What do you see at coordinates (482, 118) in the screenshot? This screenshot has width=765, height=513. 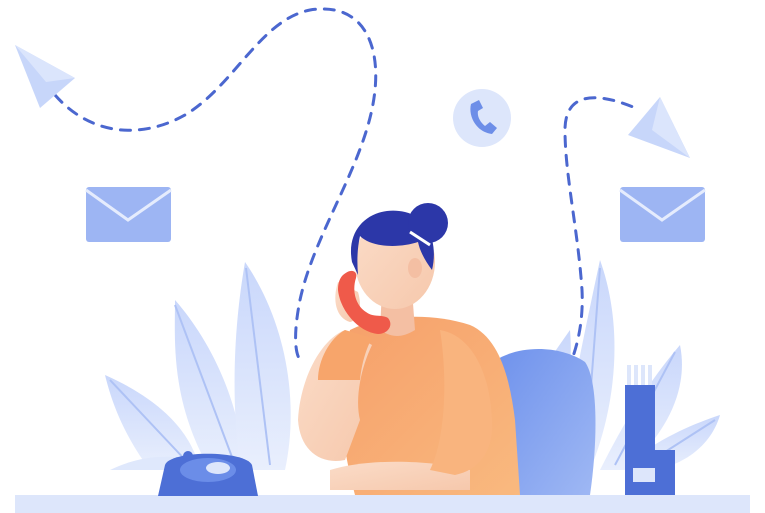 I see `phone-icon` at bounding box center [482, 118].